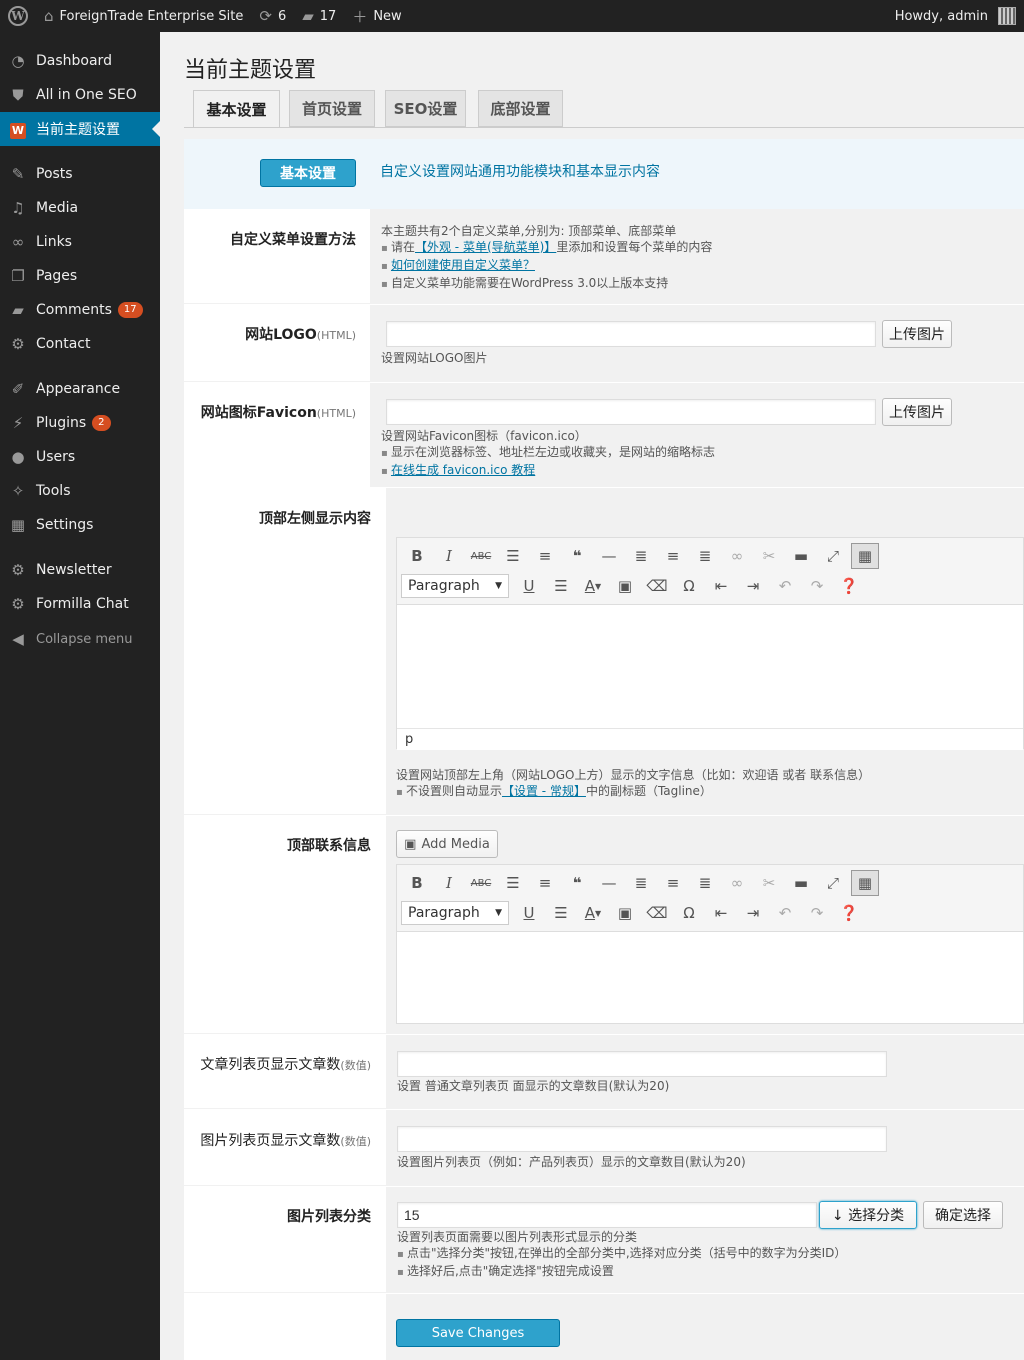  Describe the element at coordinates (631, 412) in the screenshot. I see `favicon-input` at that location.